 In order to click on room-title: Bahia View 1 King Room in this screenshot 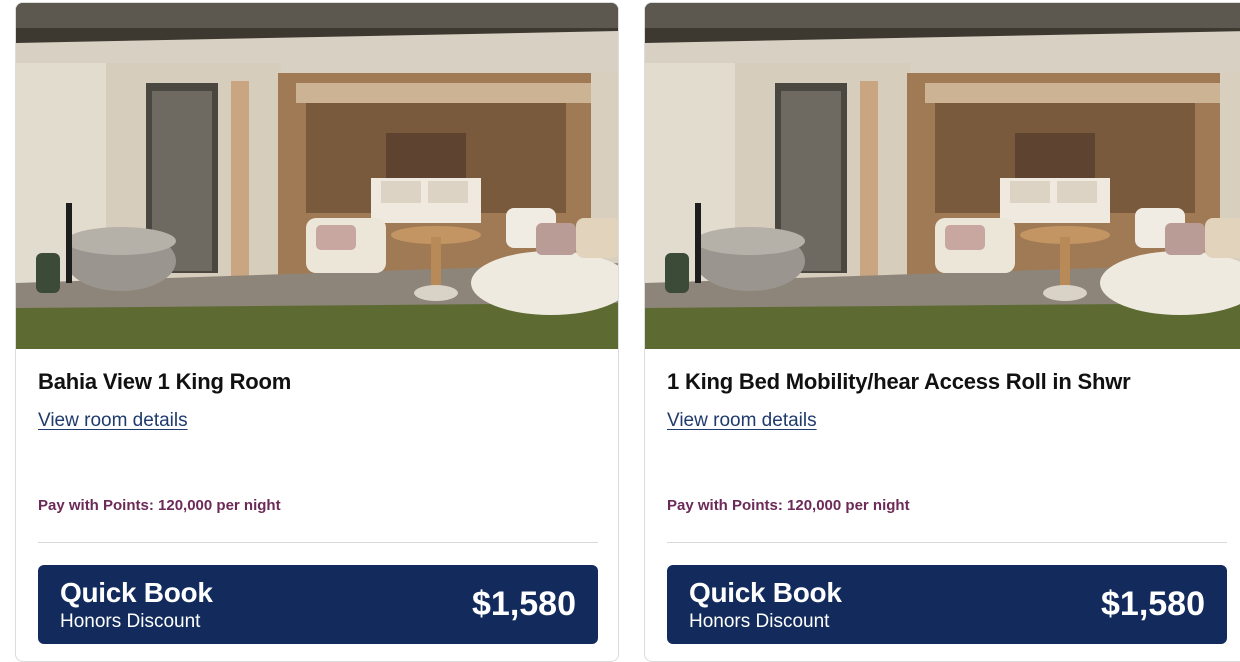, I will do `click(165, 381)`.